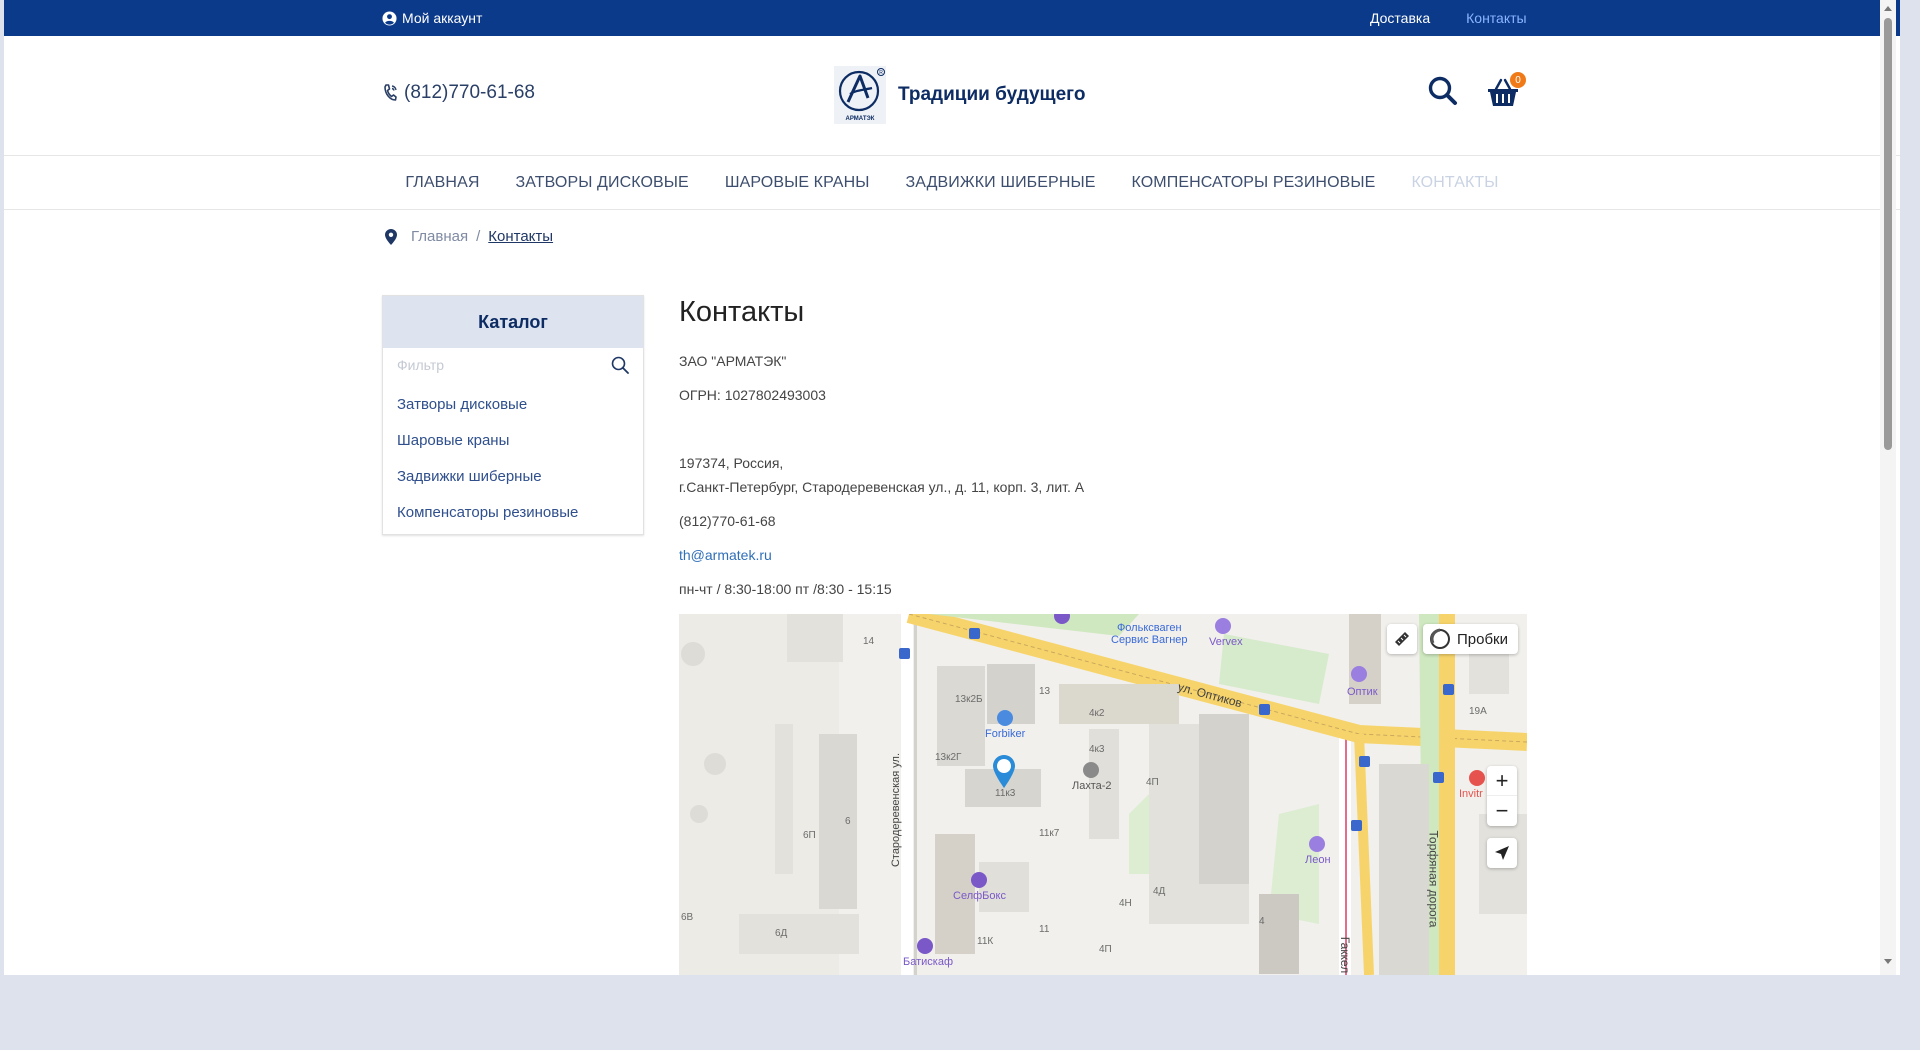 This screenshot has width=1920, height=1050. Describe the element at coordinates (389, 18) in the screenshot. I see `user-icon` at that location.